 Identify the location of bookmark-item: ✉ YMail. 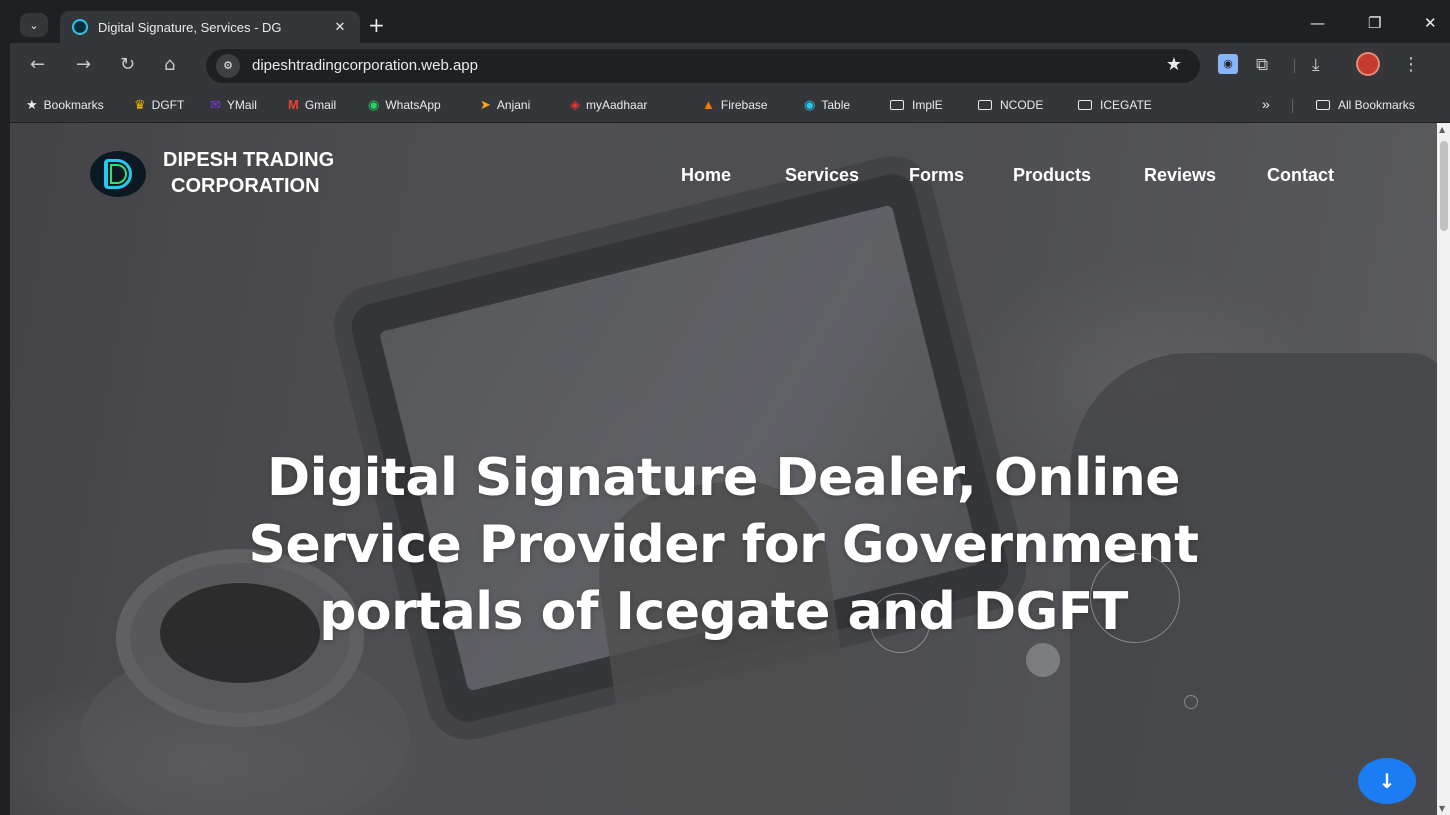
(233, 105).